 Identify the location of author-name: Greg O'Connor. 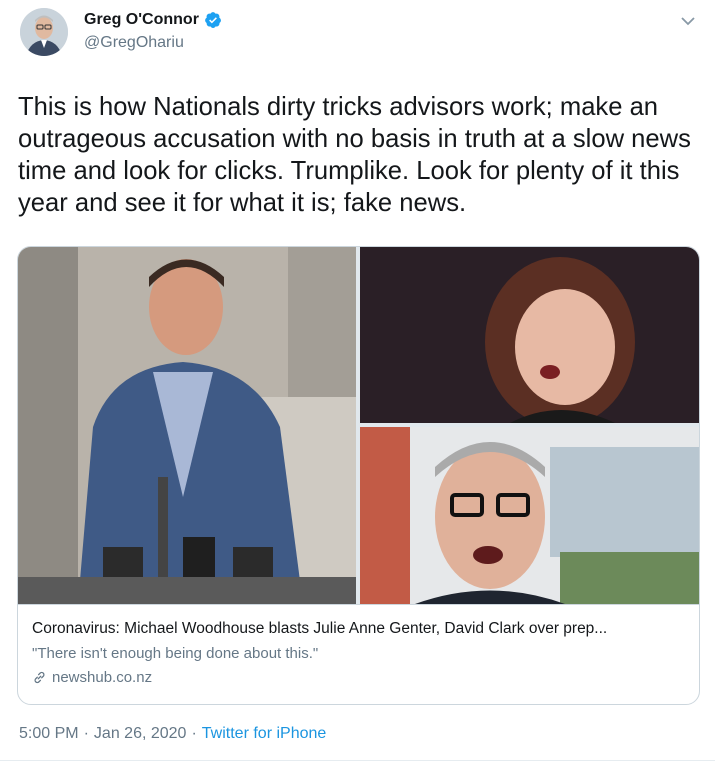
(141, 20).